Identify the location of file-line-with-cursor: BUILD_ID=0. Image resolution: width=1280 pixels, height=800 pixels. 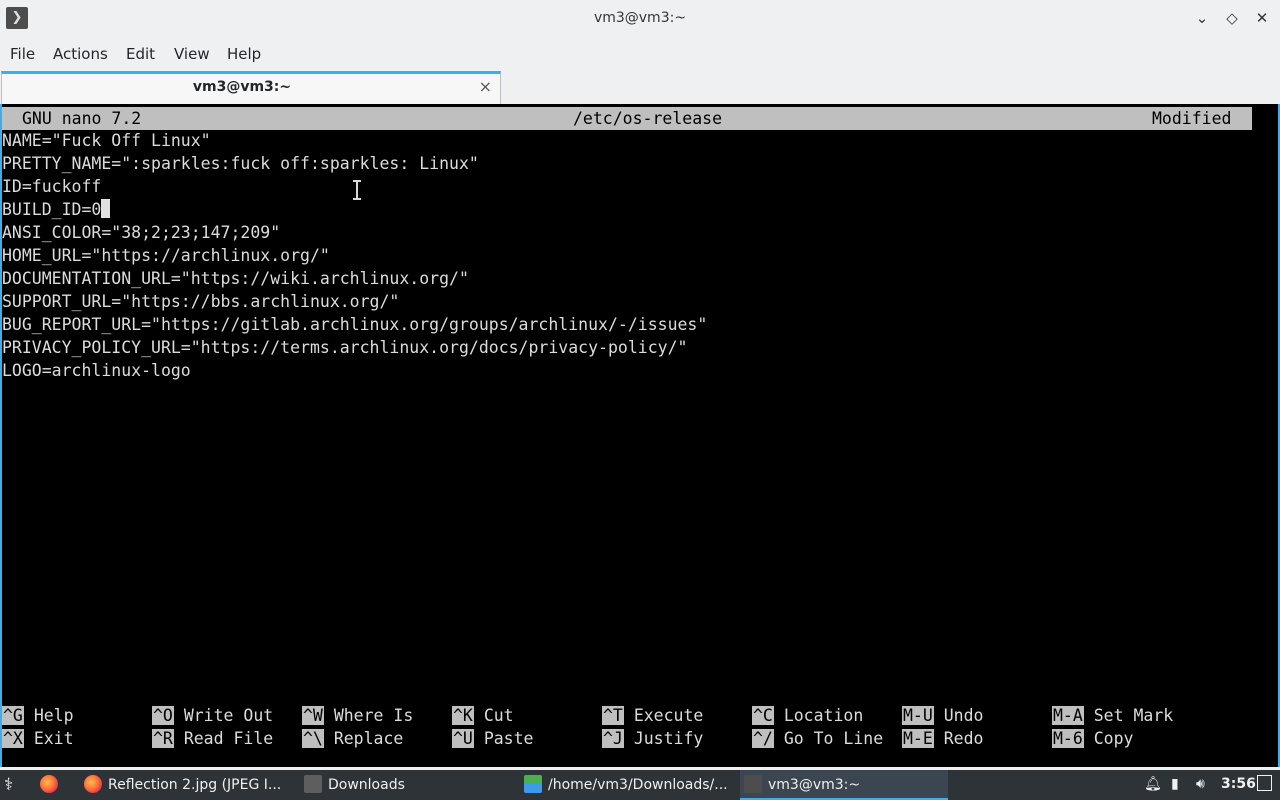
(56, 209).